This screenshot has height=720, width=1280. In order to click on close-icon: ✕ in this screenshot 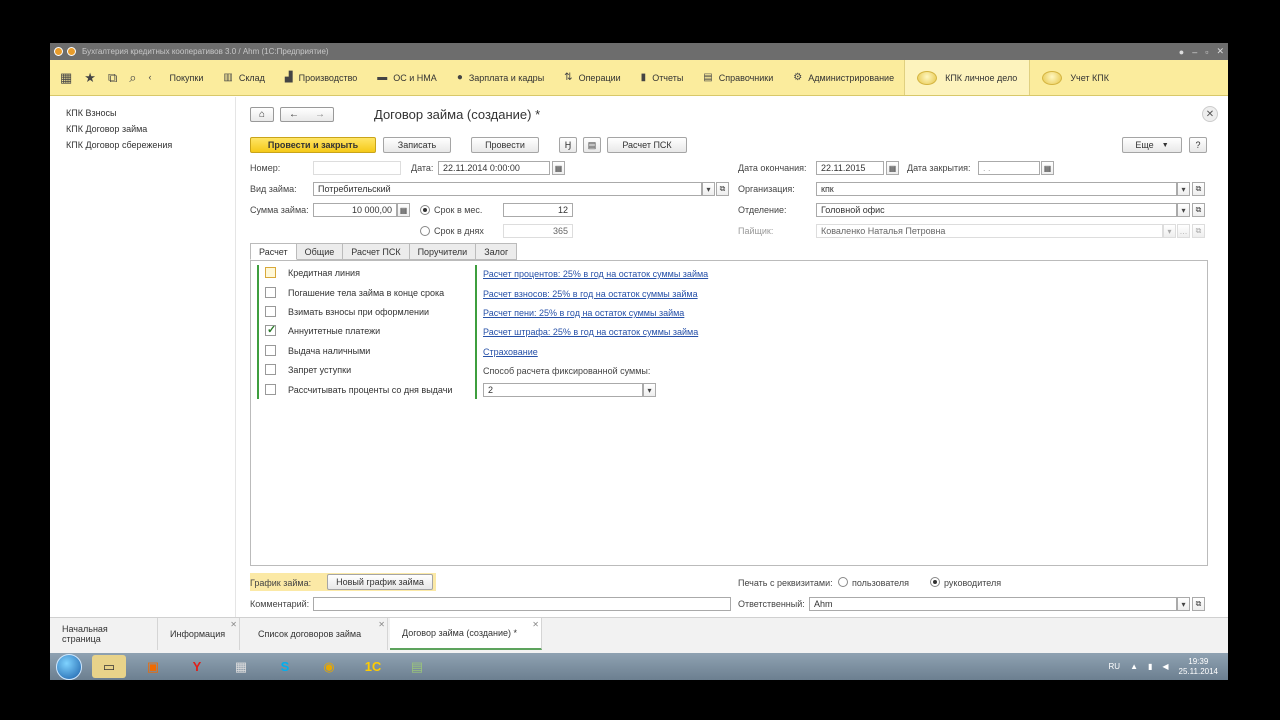, I will do `click(1220, 51)`.